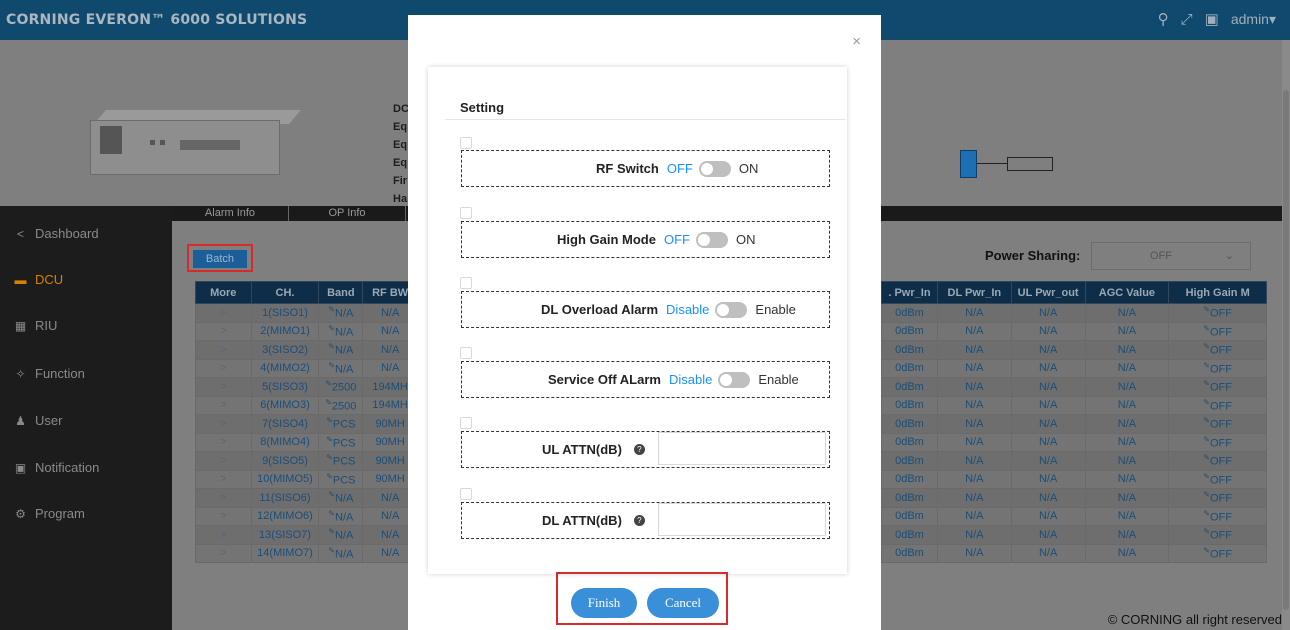  Describe the element at coordinates (49, 513) in the screenshot. I see `sidebar-item-program: ⚙ Program` at that location.